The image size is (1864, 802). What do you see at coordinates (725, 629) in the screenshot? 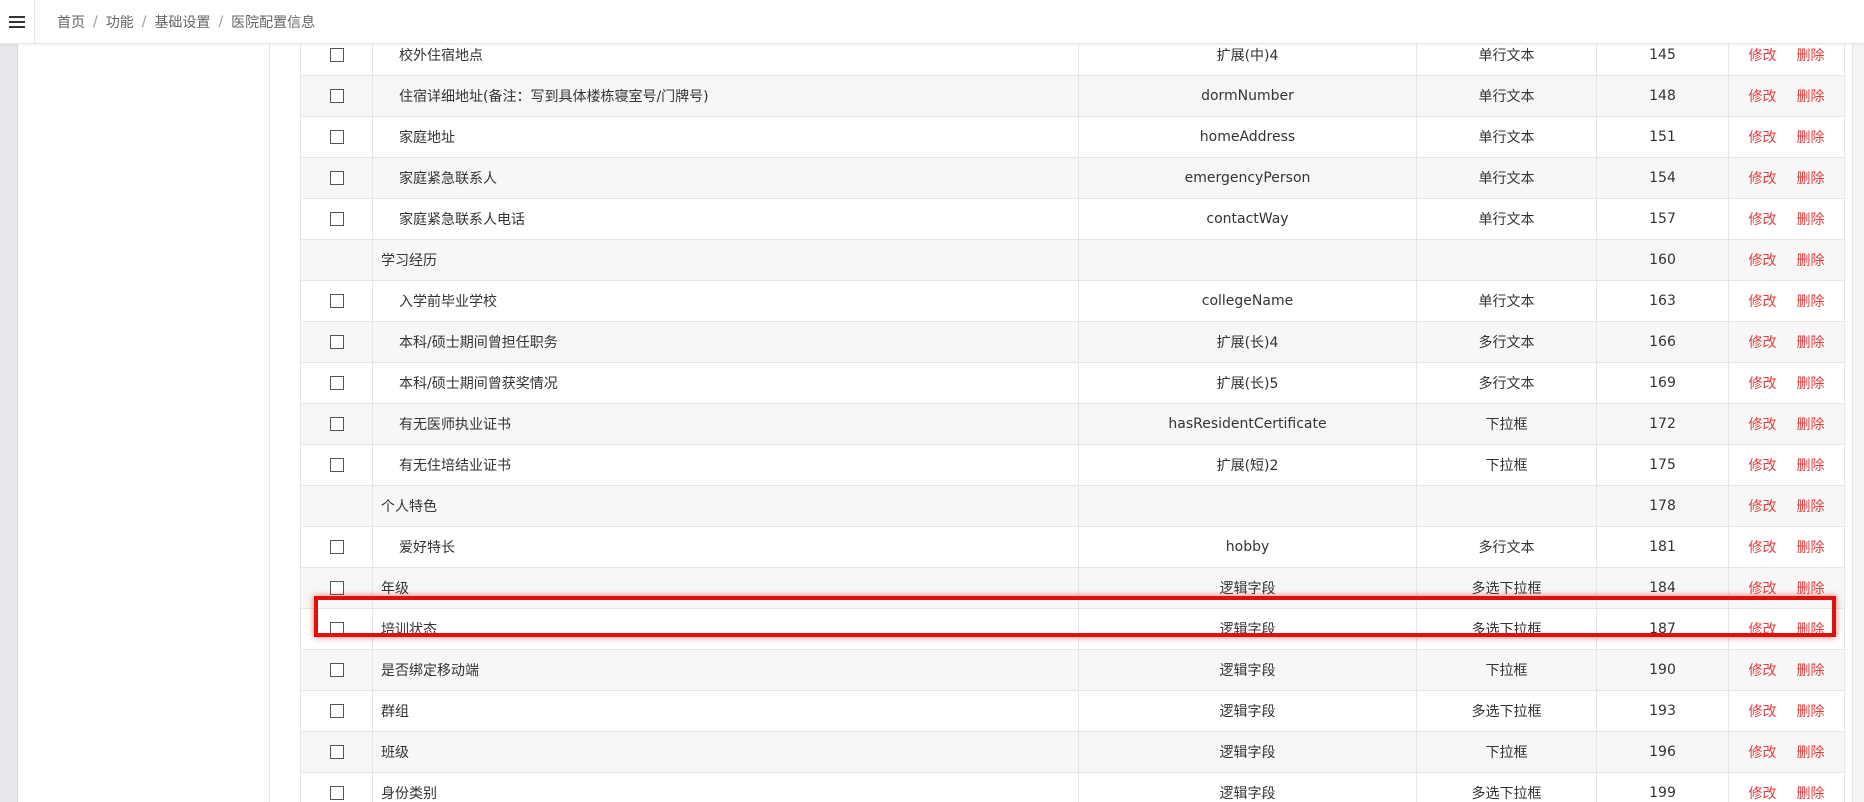
I see `field-name-cell: 培训状态` at bounding box center [725, 629].